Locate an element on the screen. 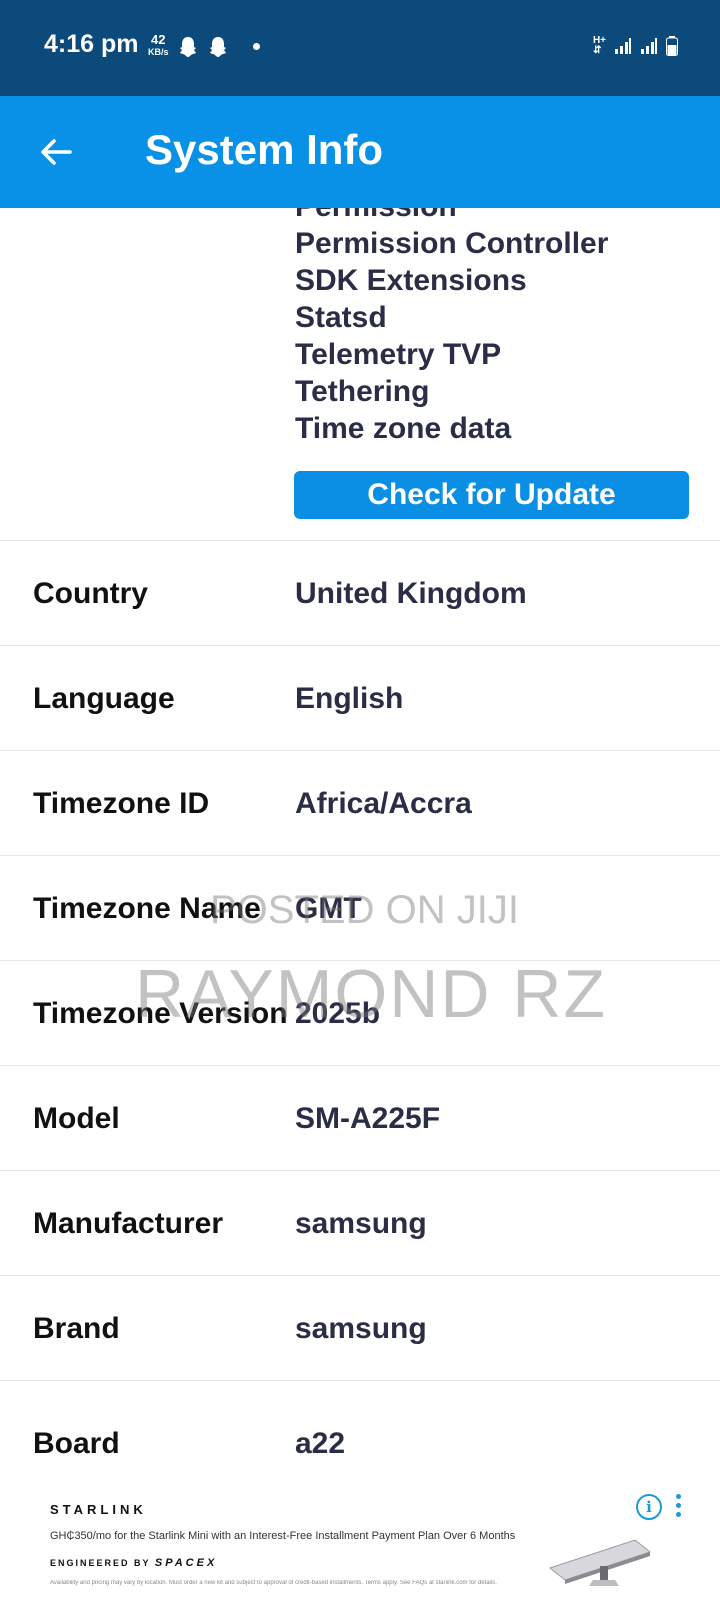  info-row-language: Language English is located at coordinates (360, 699).